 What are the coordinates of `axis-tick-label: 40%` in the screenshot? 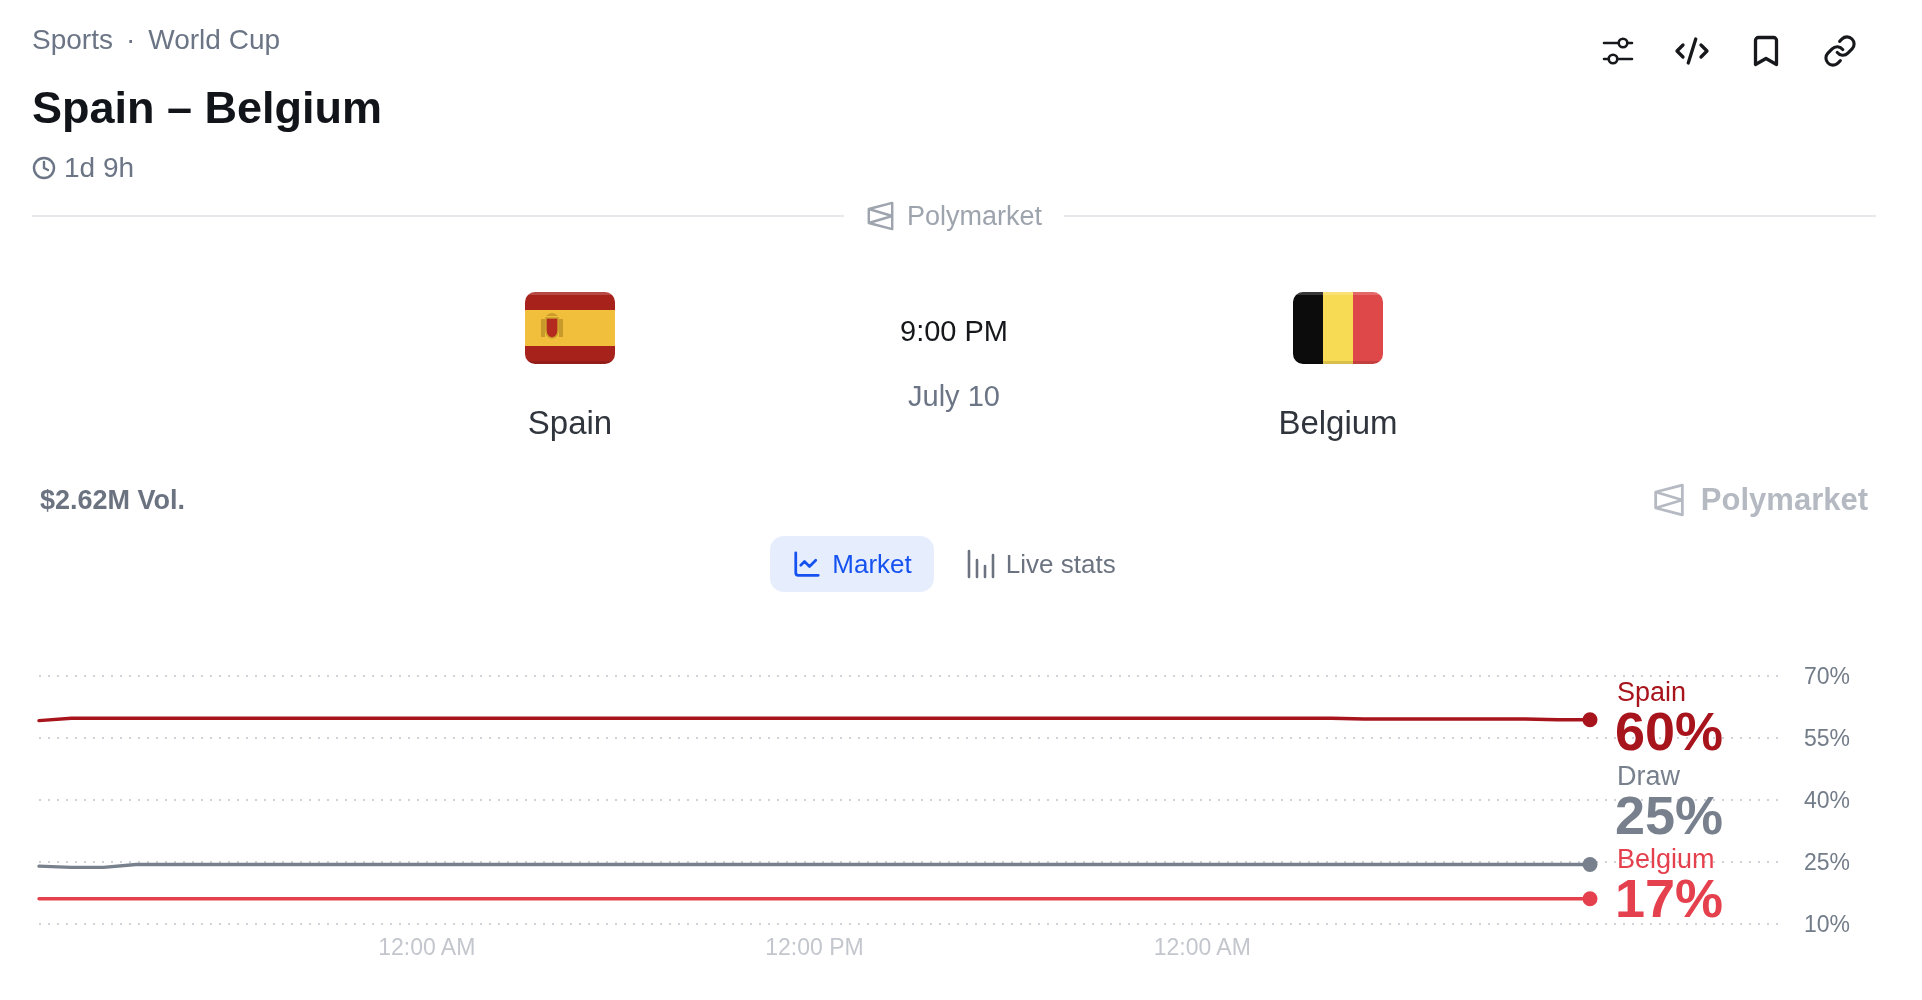 It's located at (1827, 800).